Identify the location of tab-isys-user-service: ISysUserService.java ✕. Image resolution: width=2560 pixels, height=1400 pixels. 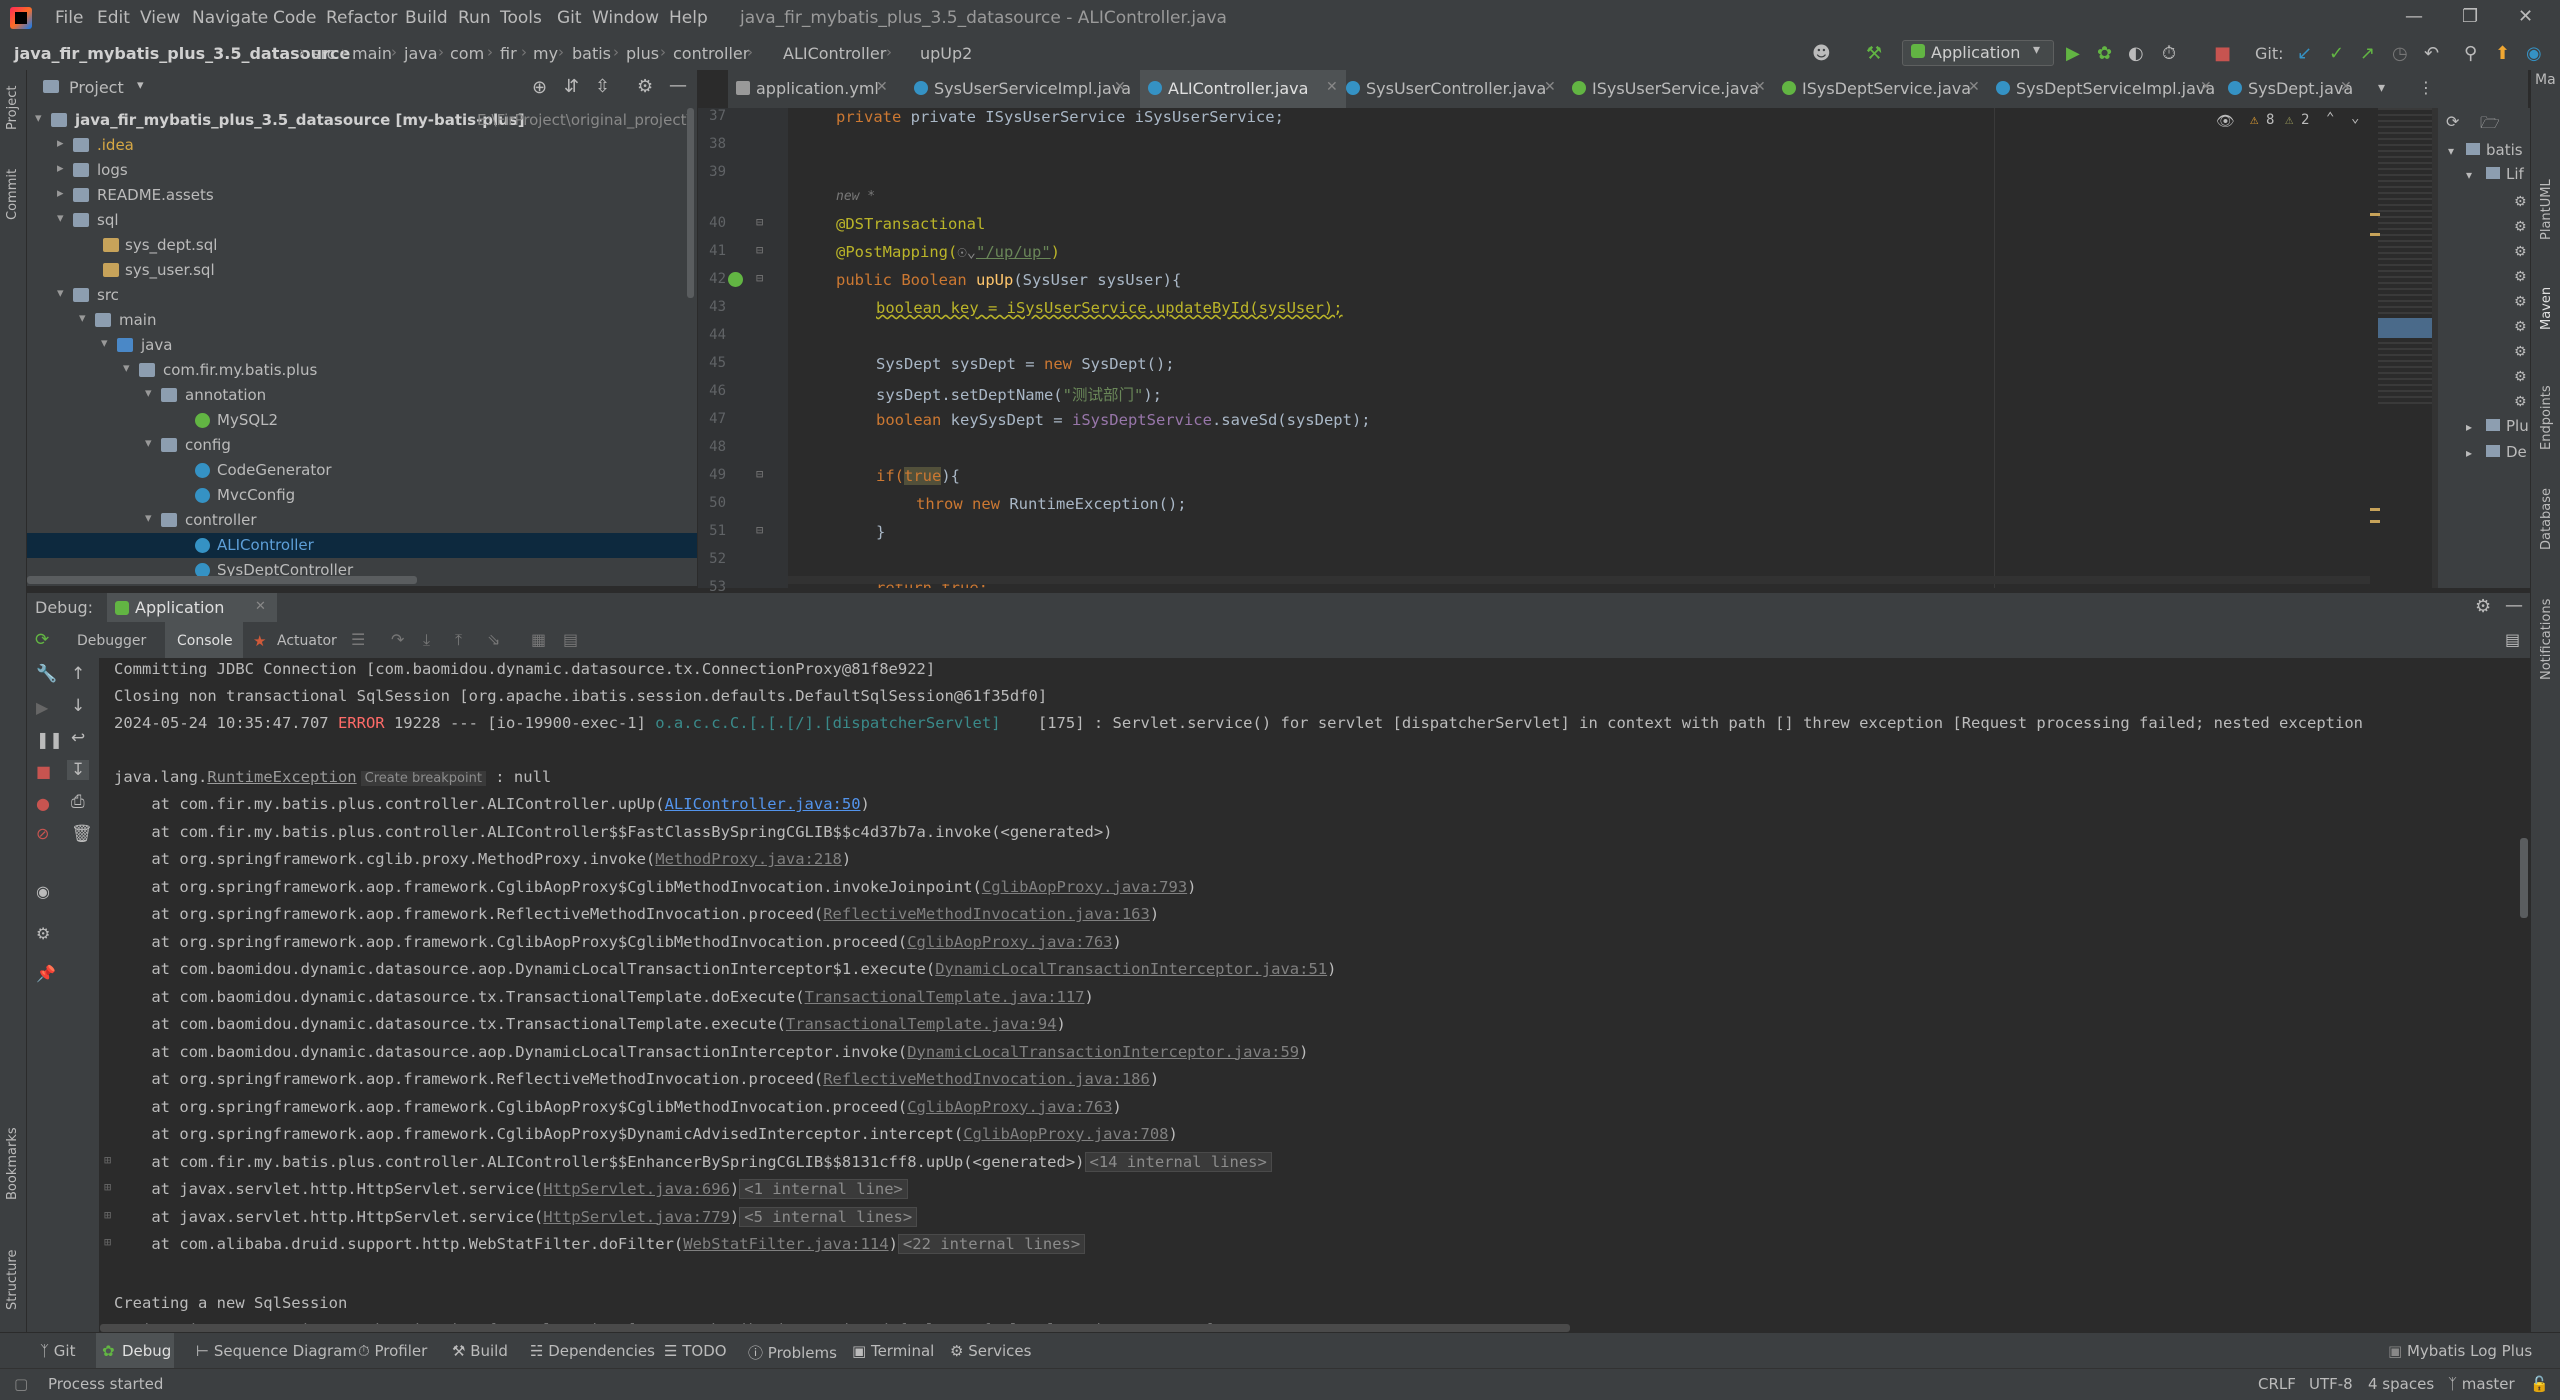
(1669, 89).